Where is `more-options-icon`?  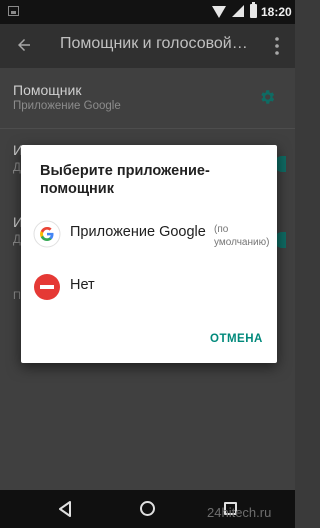
more-options-icon is located at coordinates (277, 46).